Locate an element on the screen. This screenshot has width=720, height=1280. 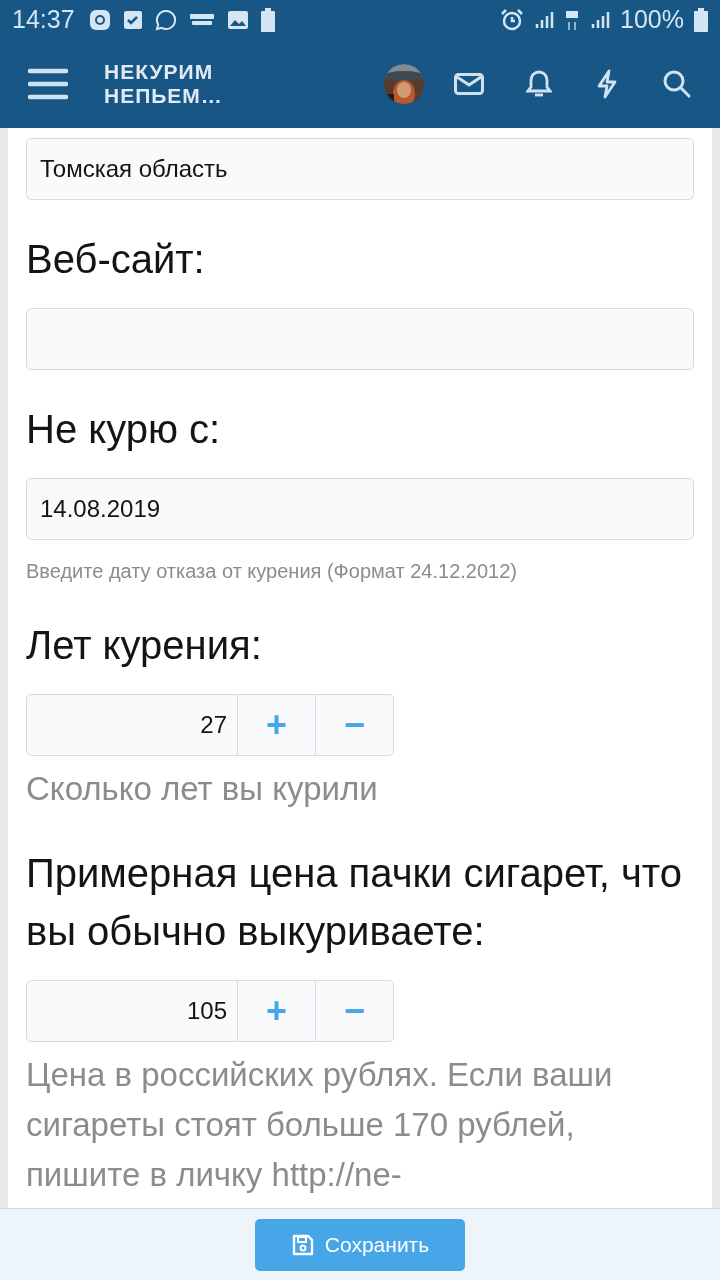
image-icon is located at coordinates (237, 20).